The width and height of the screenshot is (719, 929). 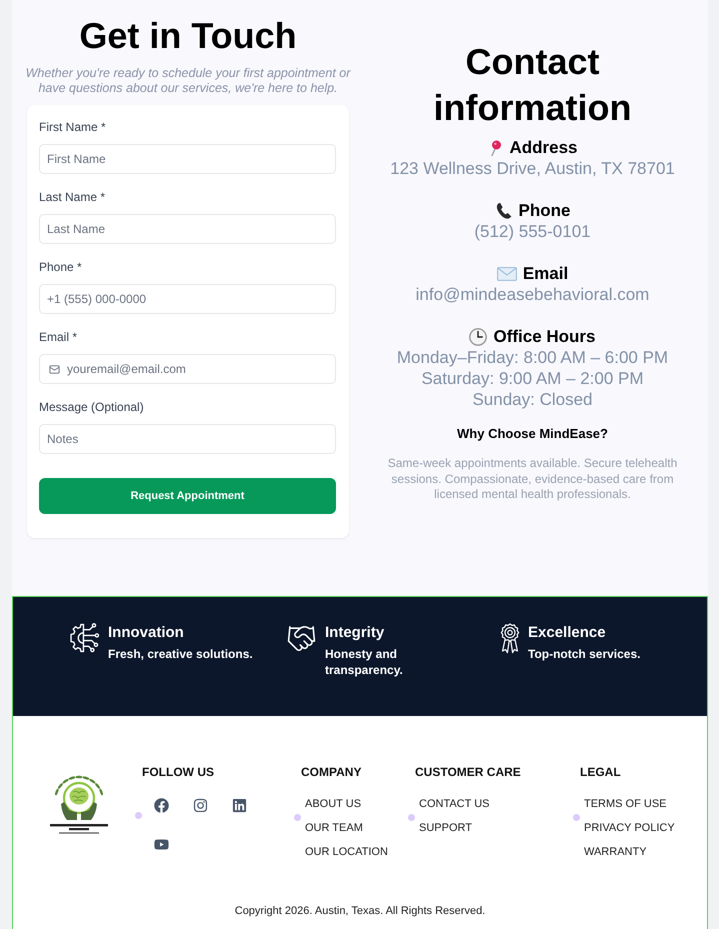 What do you see at coordinates (468, 772) in the screenshot?
I see `footer-heading: CUSTOMER CARE` at bounding box center [468, 772].